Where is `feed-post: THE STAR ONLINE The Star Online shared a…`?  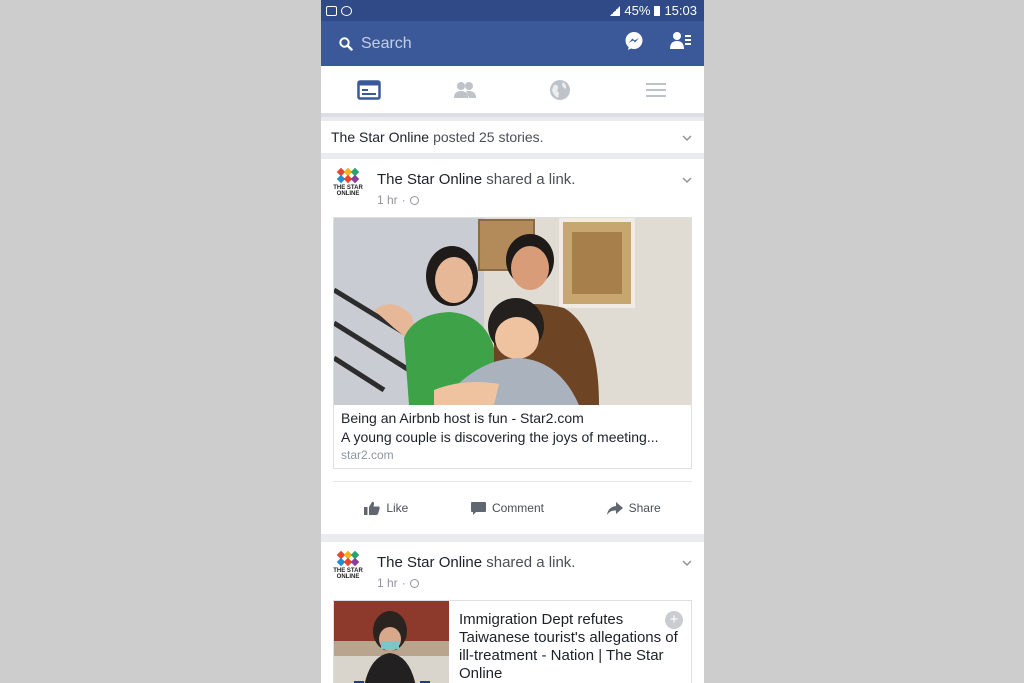
feed-post: THE STAR ONLINE The Star Online shared a… is located at coordinates (512, 612).